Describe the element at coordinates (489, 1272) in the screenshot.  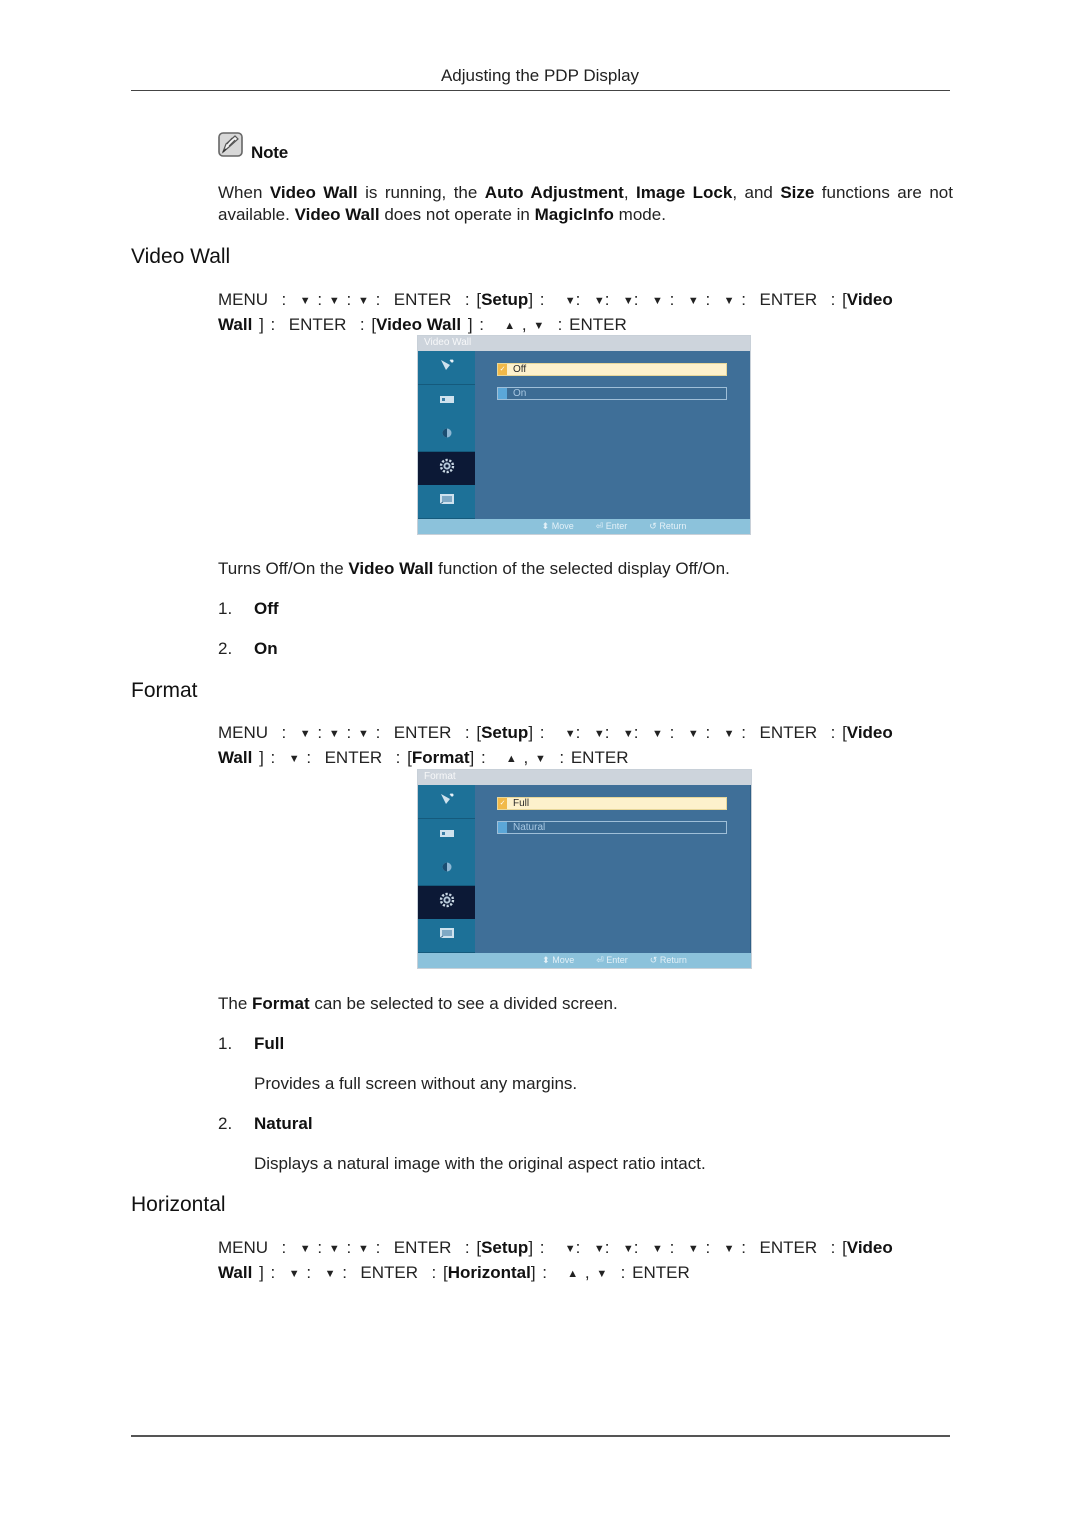
I see `menu-name: Horizontal` at that location.